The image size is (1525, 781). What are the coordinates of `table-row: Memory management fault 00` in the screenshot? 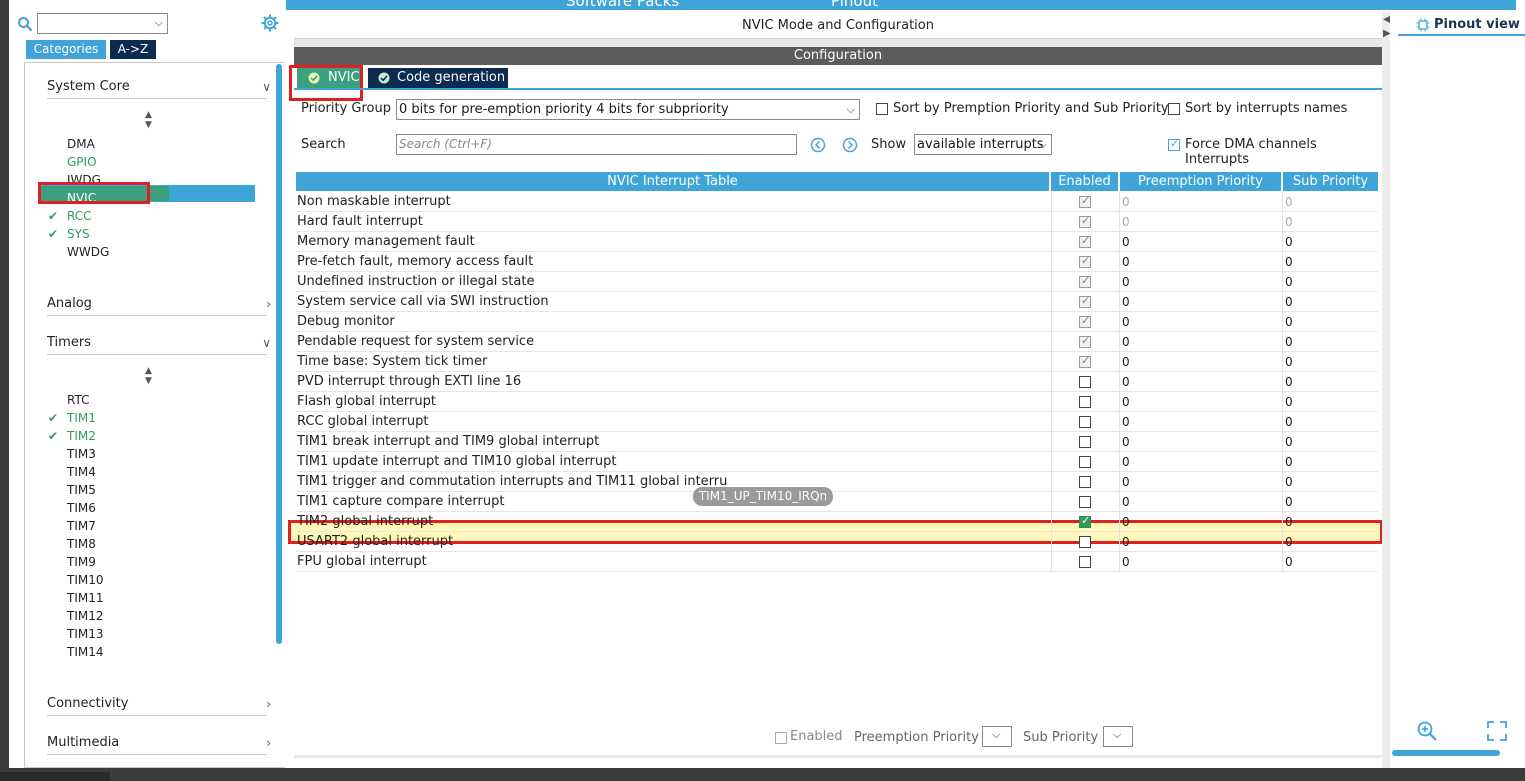 It's located at (837, 242).